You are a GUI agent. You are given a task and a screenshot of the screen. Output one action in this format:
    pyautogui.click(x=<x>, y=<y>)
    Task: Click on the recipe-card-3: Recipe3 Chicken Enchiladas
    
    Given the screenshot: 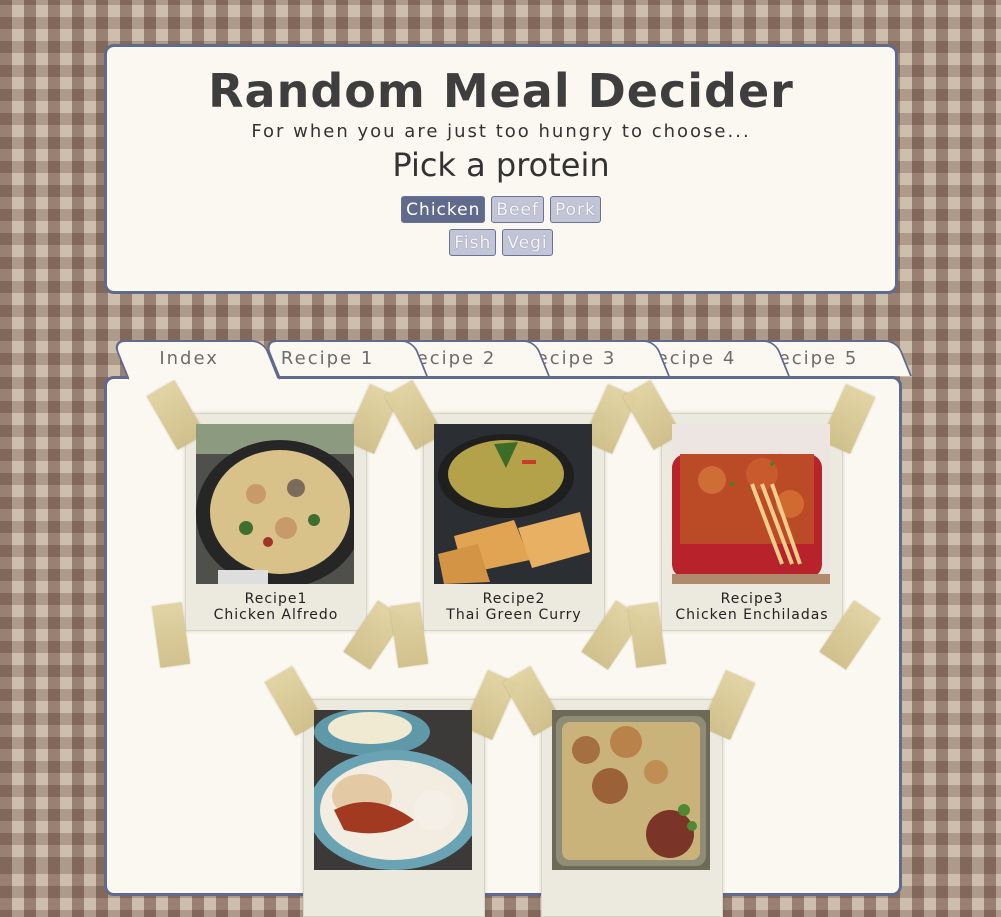 What is the action you would take?
    pyautogui.click(x=751, y=525)
    